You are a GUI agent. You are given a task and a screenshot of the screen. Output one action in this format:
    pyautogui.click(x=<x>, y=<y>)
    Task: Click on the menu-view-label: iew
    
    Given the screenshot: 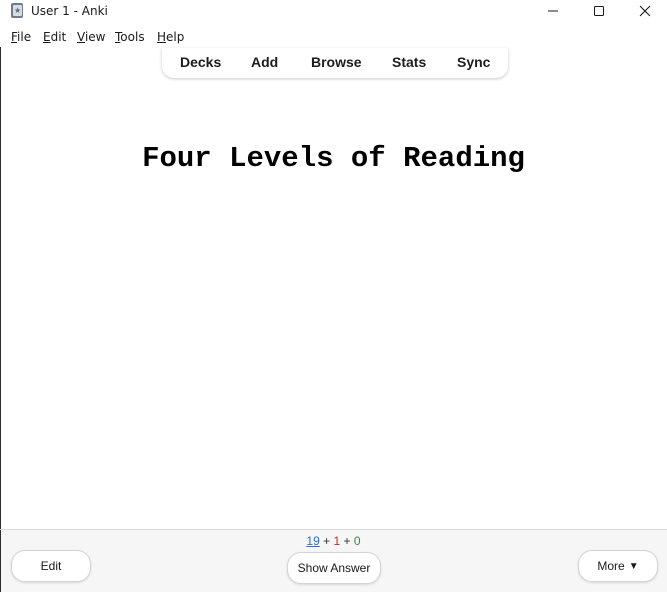 What is the action you would take?
    pyautogui.click(x=95, y=37)
    